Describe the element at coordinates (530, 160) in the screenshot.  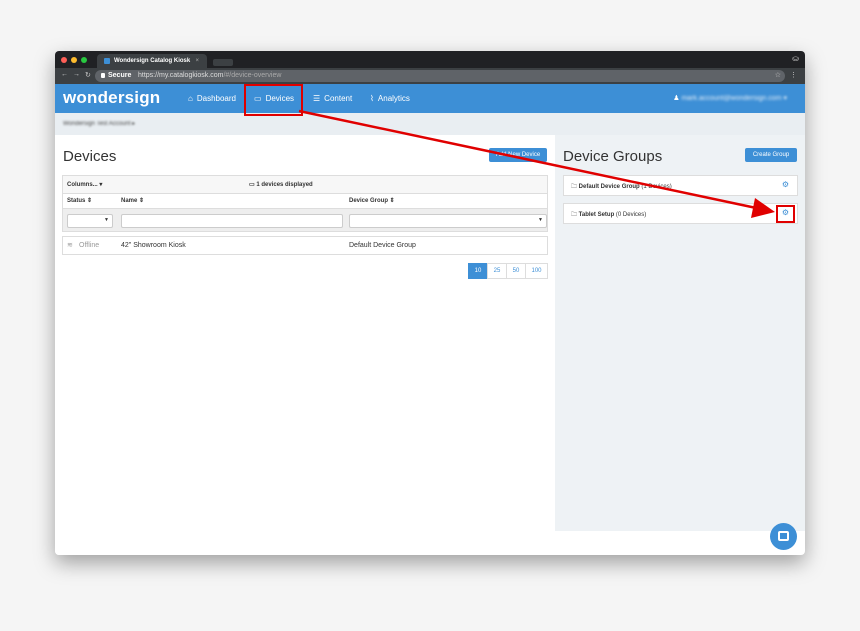
I see `arrow-line` at that location.